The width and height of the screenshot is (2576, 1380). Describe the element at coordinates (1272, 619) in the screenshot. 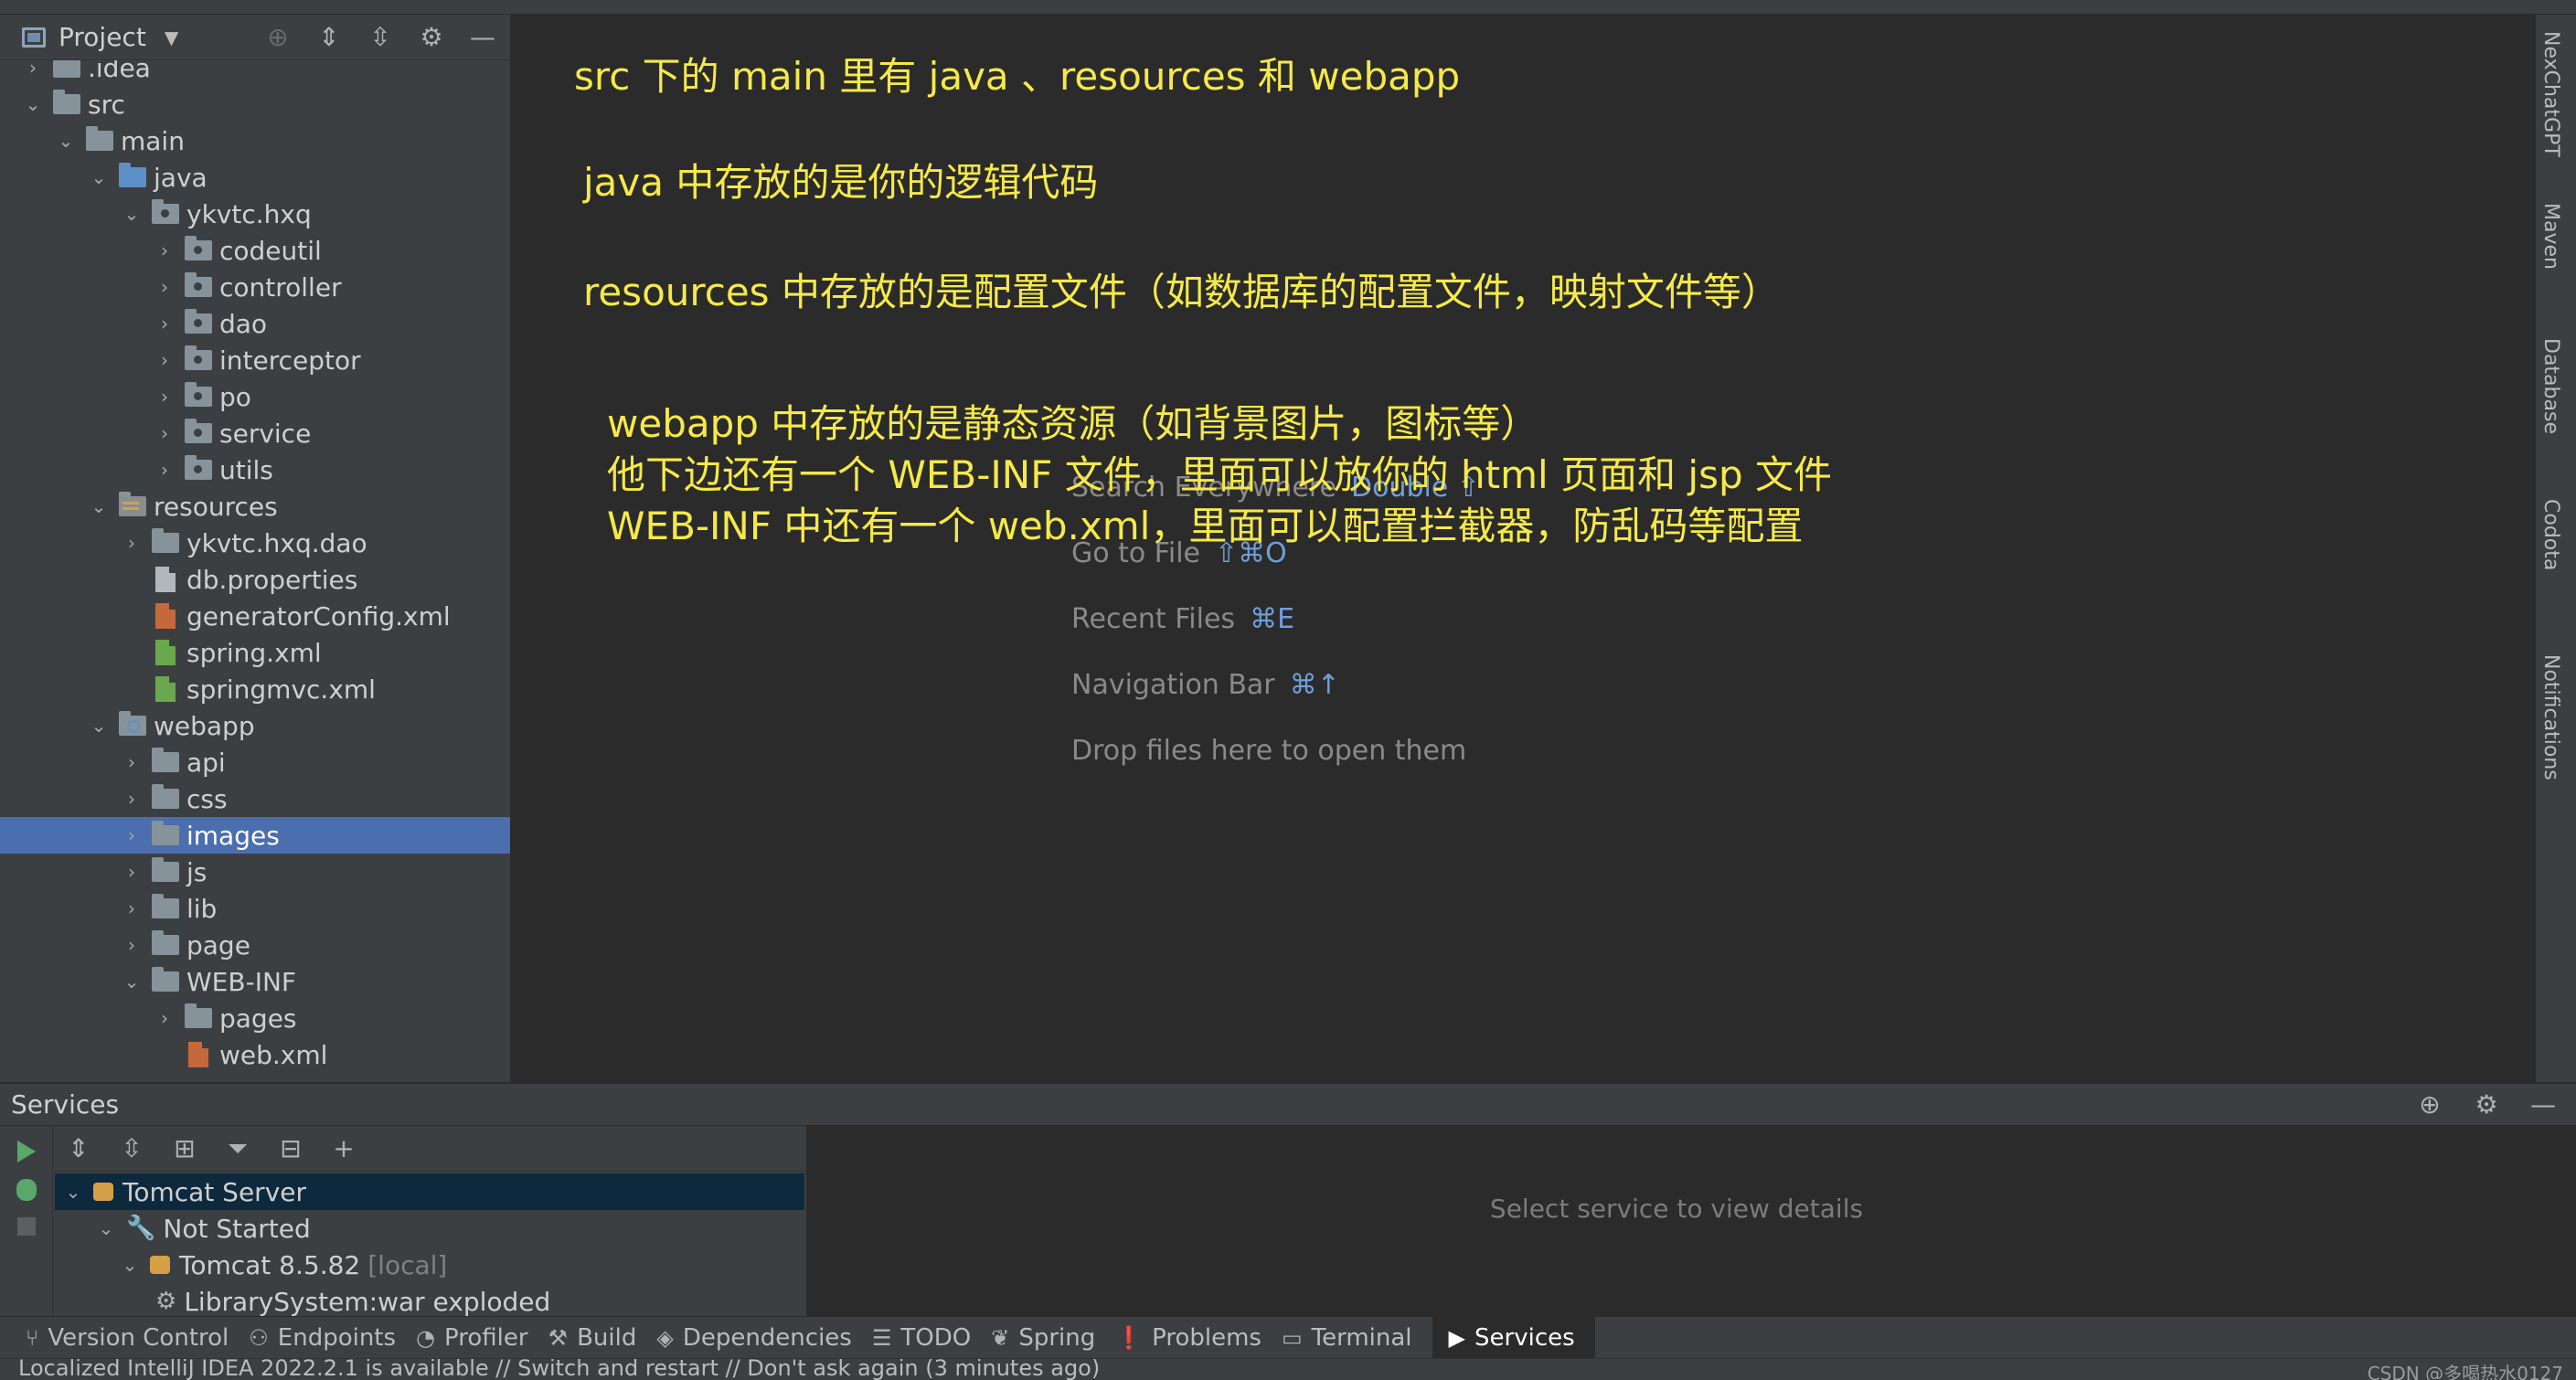

I see `hint-shortcut: ⌘E` at that location.